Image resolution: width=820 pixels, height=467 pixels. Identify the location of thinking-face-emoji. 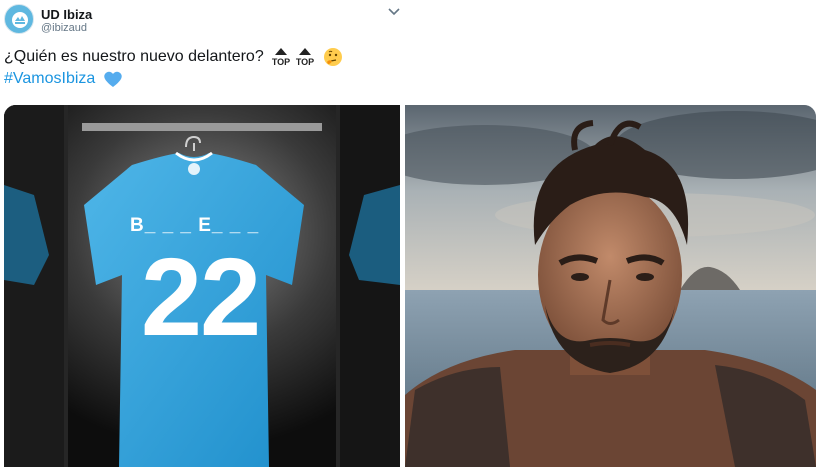
(332, 56).